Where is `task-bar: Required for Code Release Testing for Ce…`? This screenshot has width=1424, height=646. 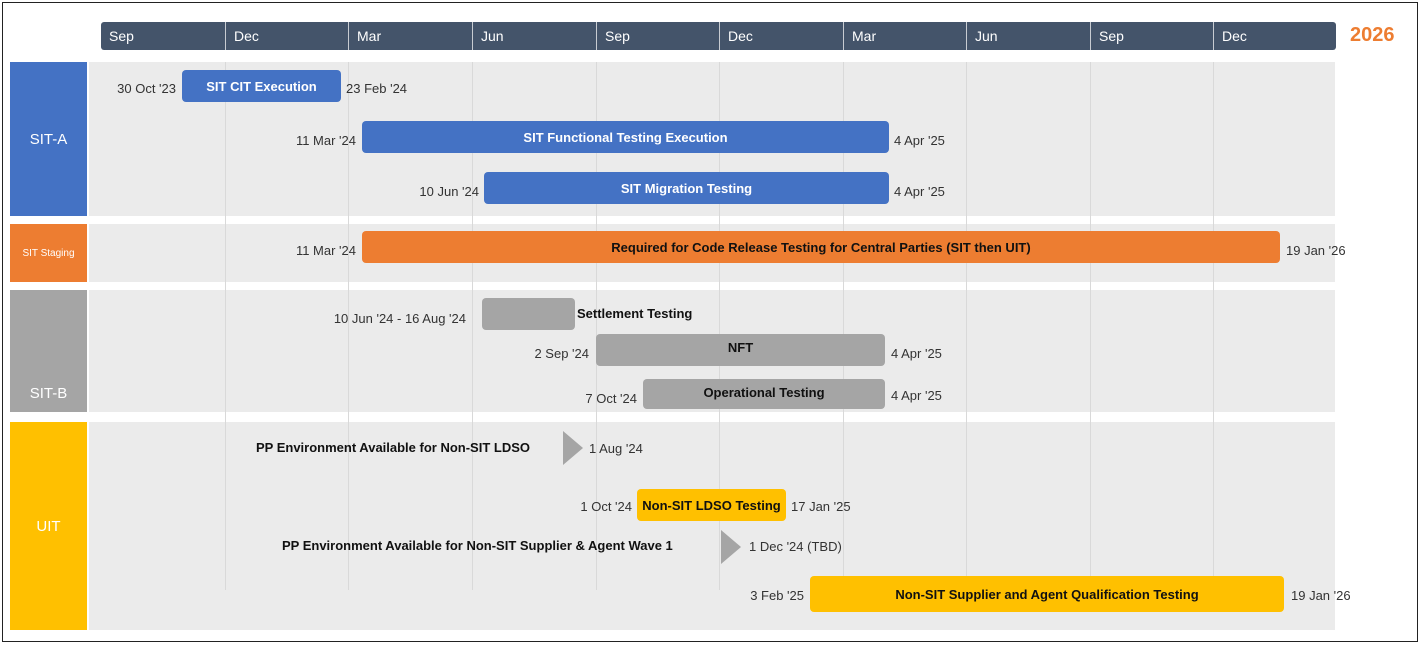
task-bar: Required for Code Release Testing for Ce… is located at coordinates (821, 247).